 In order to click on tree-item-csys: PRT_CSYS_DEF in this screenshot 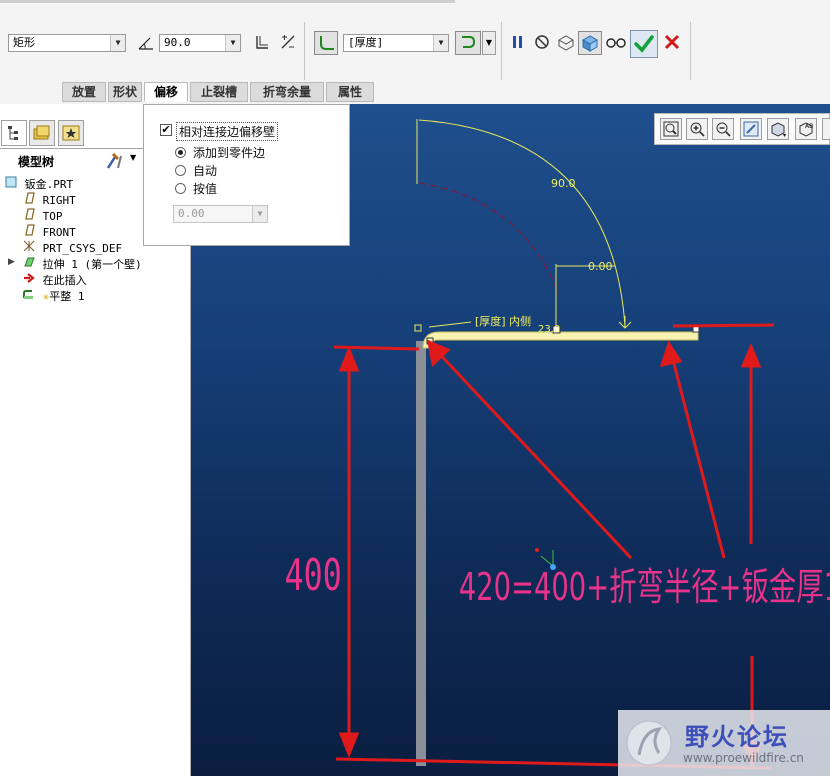, I will do `click(72, 248)`.